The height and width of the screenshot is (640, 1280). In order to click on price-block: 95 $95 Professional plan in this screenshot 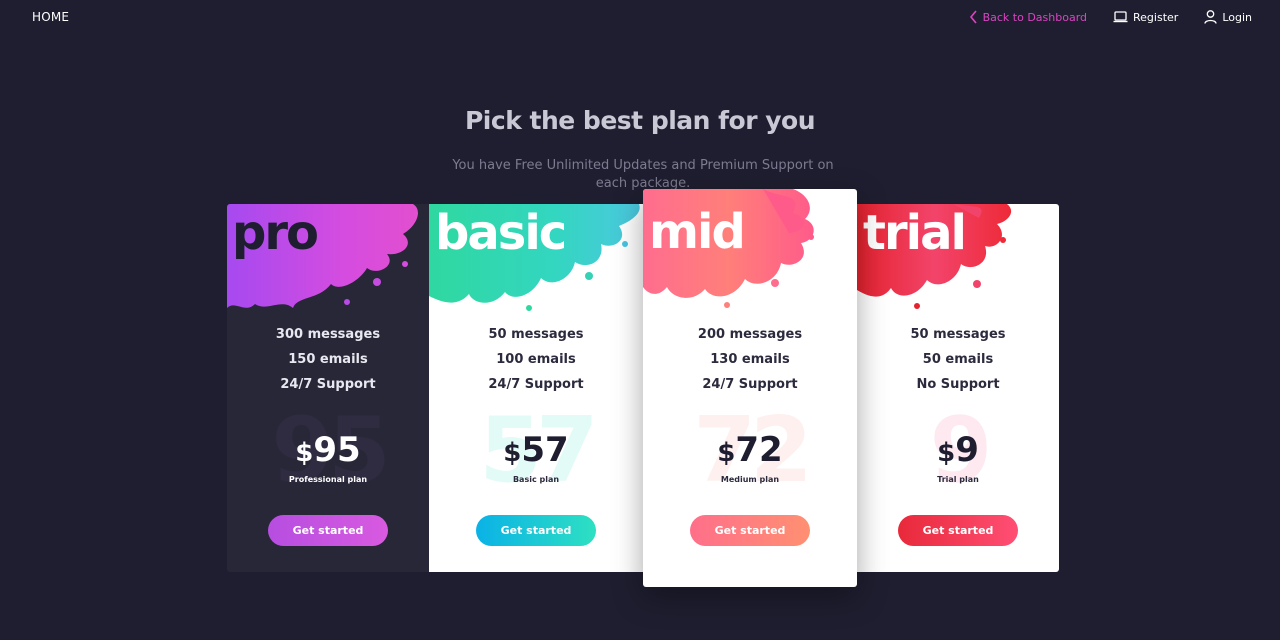, I will do `click(328, 451)`.